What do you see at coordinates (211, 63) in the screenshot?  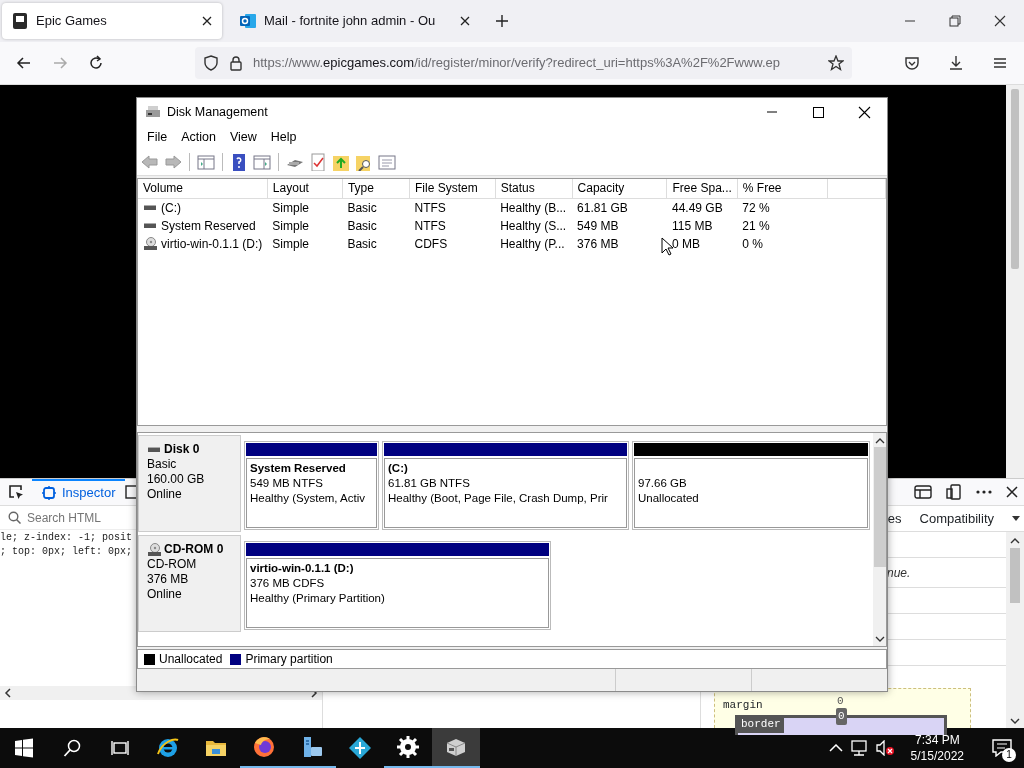 I see `shield-icon` at bounding box center [211, 63].